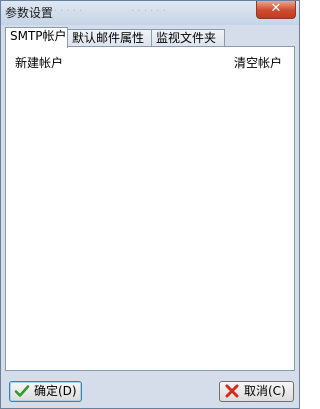 This screenshot has width=320, height=409. I want to click on tab-smtp-accounts: SMTP帐户, so click(36, 37).